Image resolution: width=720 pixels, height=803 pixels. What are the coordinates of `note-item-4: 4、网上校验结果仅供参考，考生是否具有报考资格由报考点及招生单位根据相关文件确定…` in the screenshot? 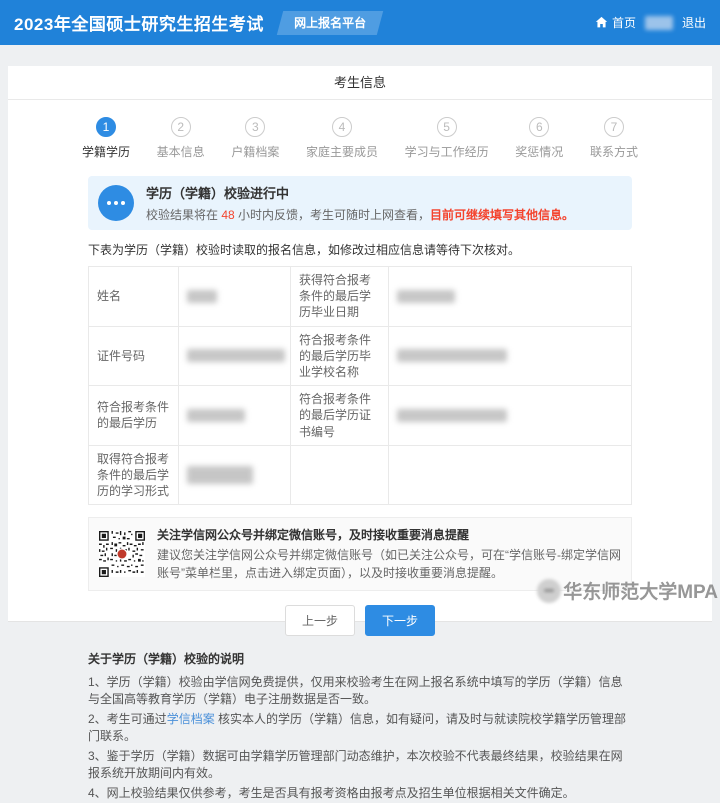 It's located at (331, 793).